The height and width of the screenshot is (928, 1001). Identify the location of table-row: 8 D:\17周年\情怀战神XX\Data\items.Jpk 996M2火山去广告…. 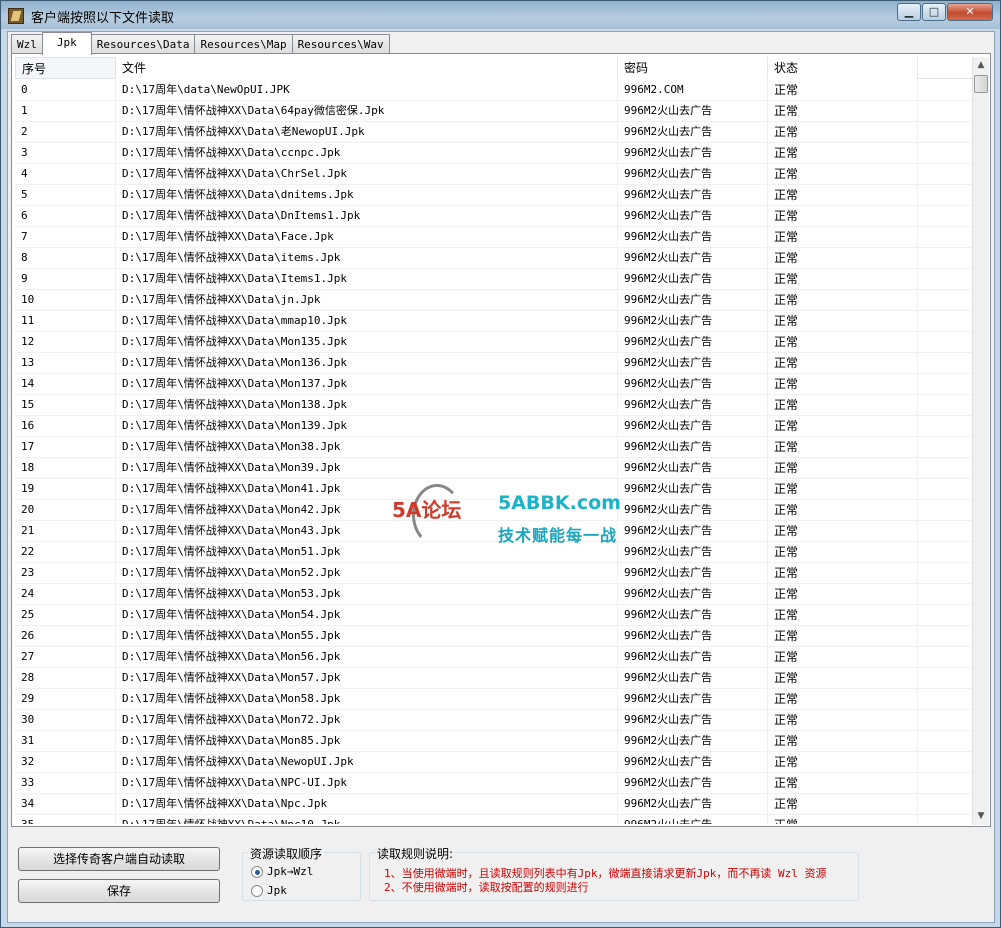
(495, 258).